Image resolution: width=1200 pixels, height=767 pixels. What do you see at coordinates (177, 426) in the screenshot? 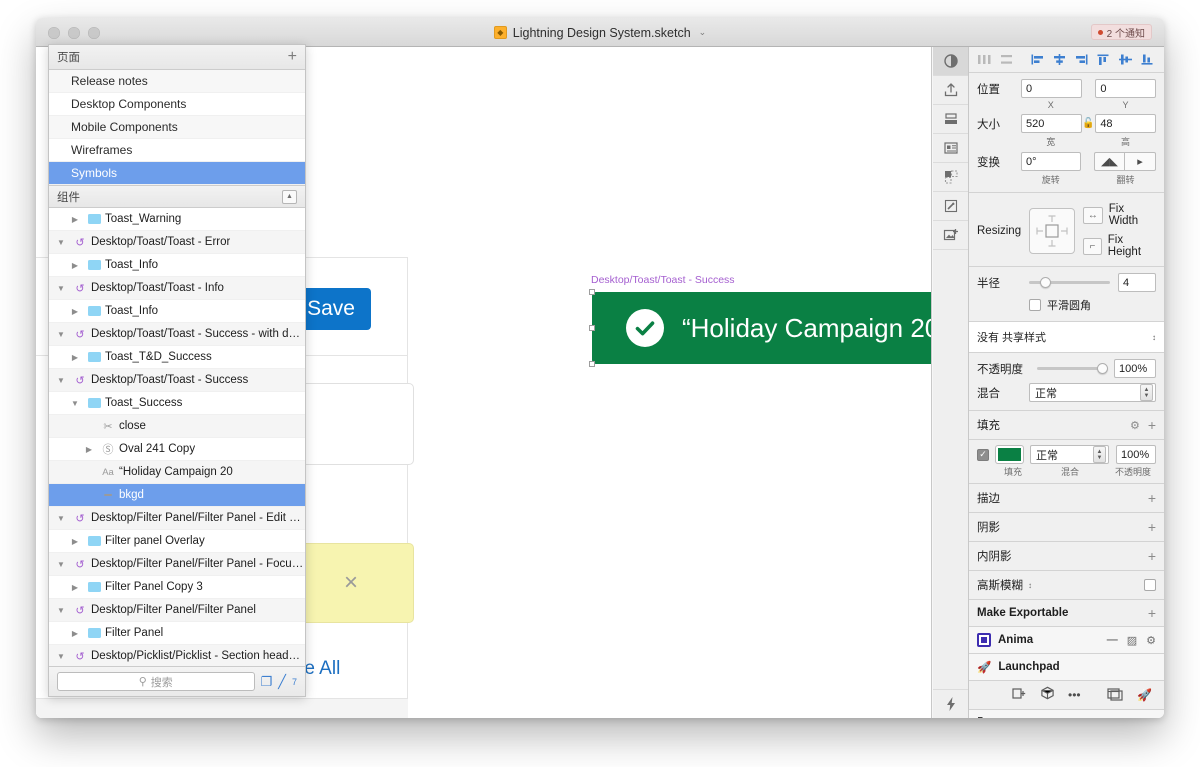
I see `layer-row: ✂ close` at bounding box center [177, 426].